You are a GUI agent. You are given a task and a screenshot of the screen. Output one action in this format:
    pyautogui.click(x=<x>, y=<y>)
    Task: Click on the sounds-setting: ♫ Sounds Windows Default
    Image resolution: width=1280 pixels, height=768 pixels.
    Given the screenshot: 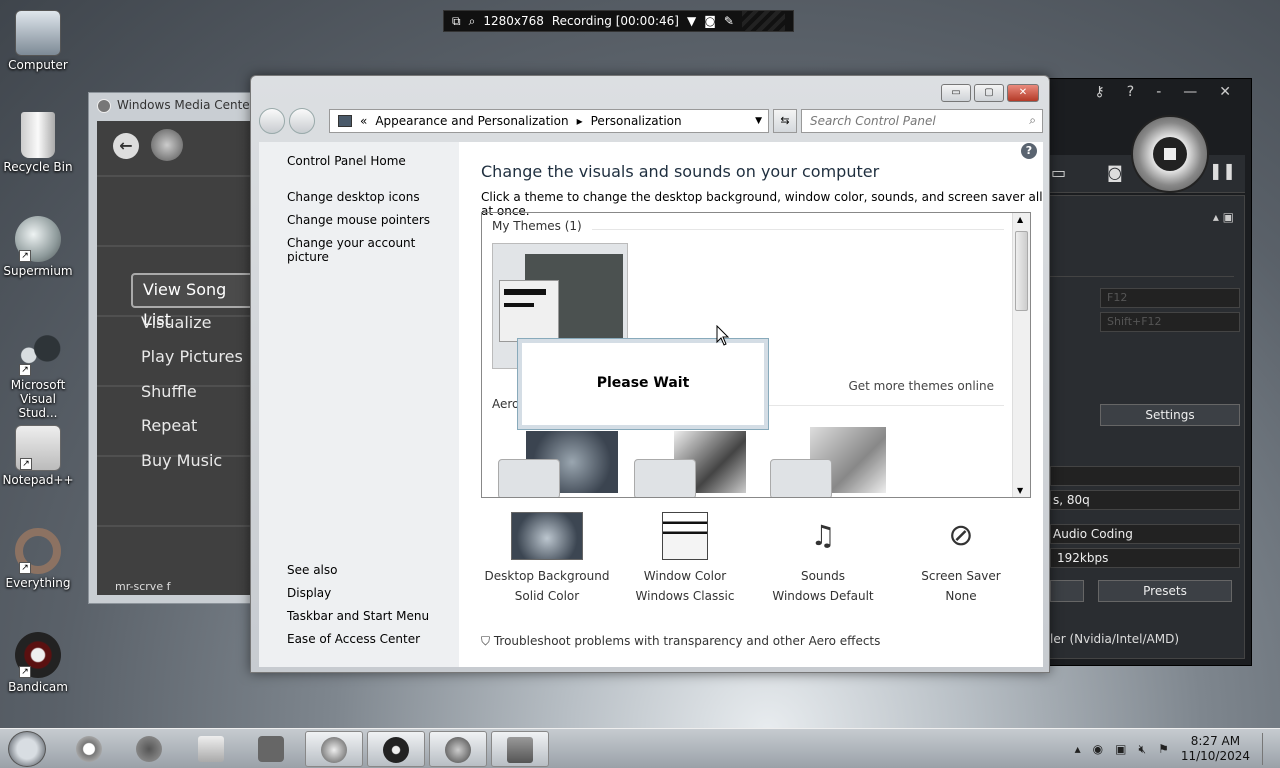 What is the action you would take?
    pyautogui.click(x=823, y=559)
    